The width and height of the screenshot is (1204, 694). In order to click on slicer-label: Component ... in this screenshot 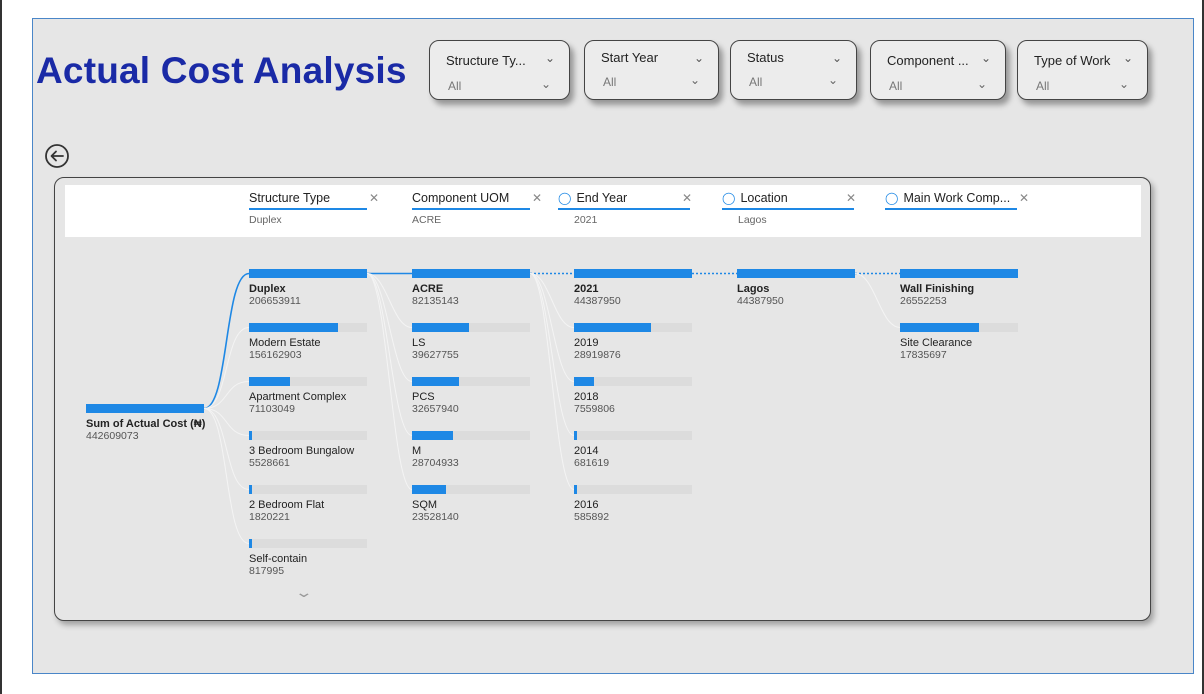, I will do `click(928, 60)`.